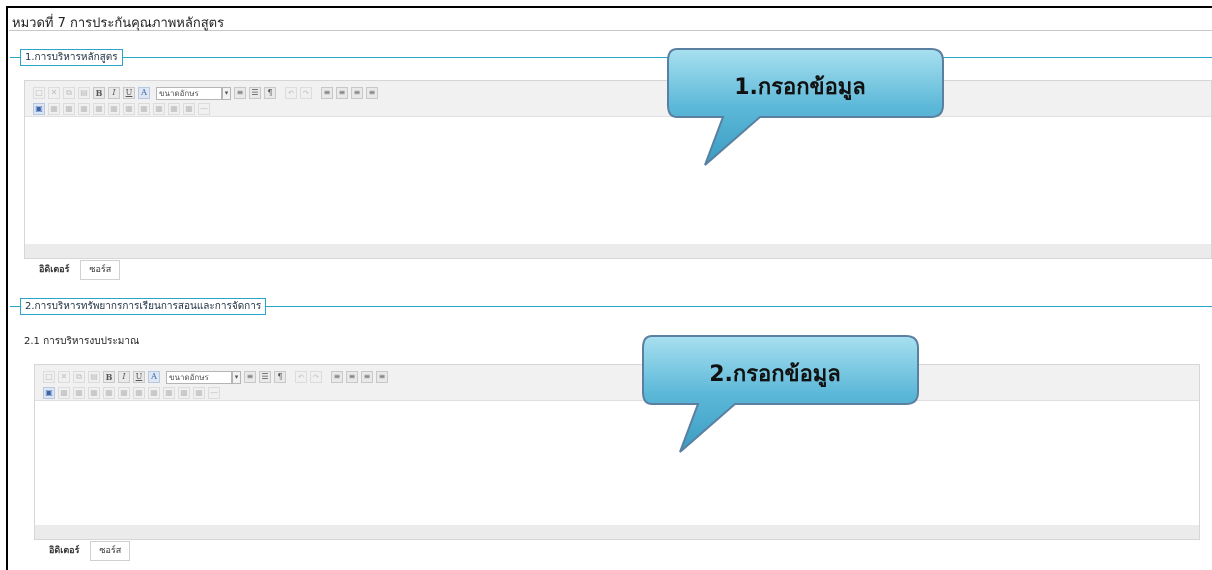 The width and height of the screenshot is (1212, 570). I want to click on callout-2: 2.กรอกข้อมูล, so click(782, 392).